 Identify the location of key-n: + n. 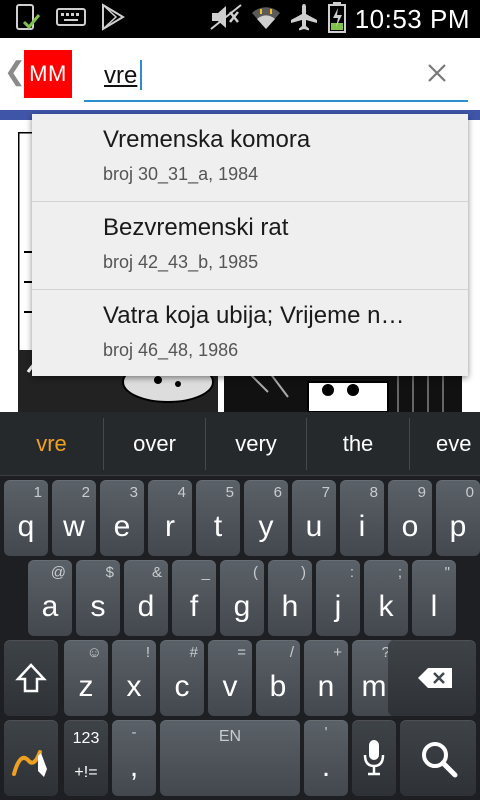
(326, 678).